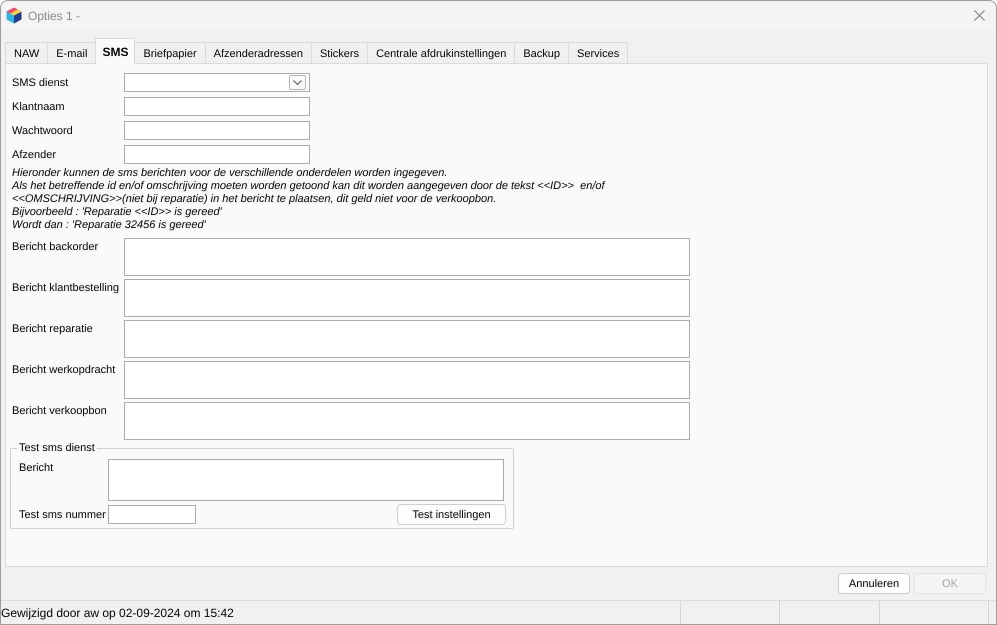 Image resolution: width=997 pixels, height=625 pixels. What do you see at coordinates (64, 369) in the screenshot?
I see `field-label: Bericht werkopdracht` at bounding box center [64, 369].